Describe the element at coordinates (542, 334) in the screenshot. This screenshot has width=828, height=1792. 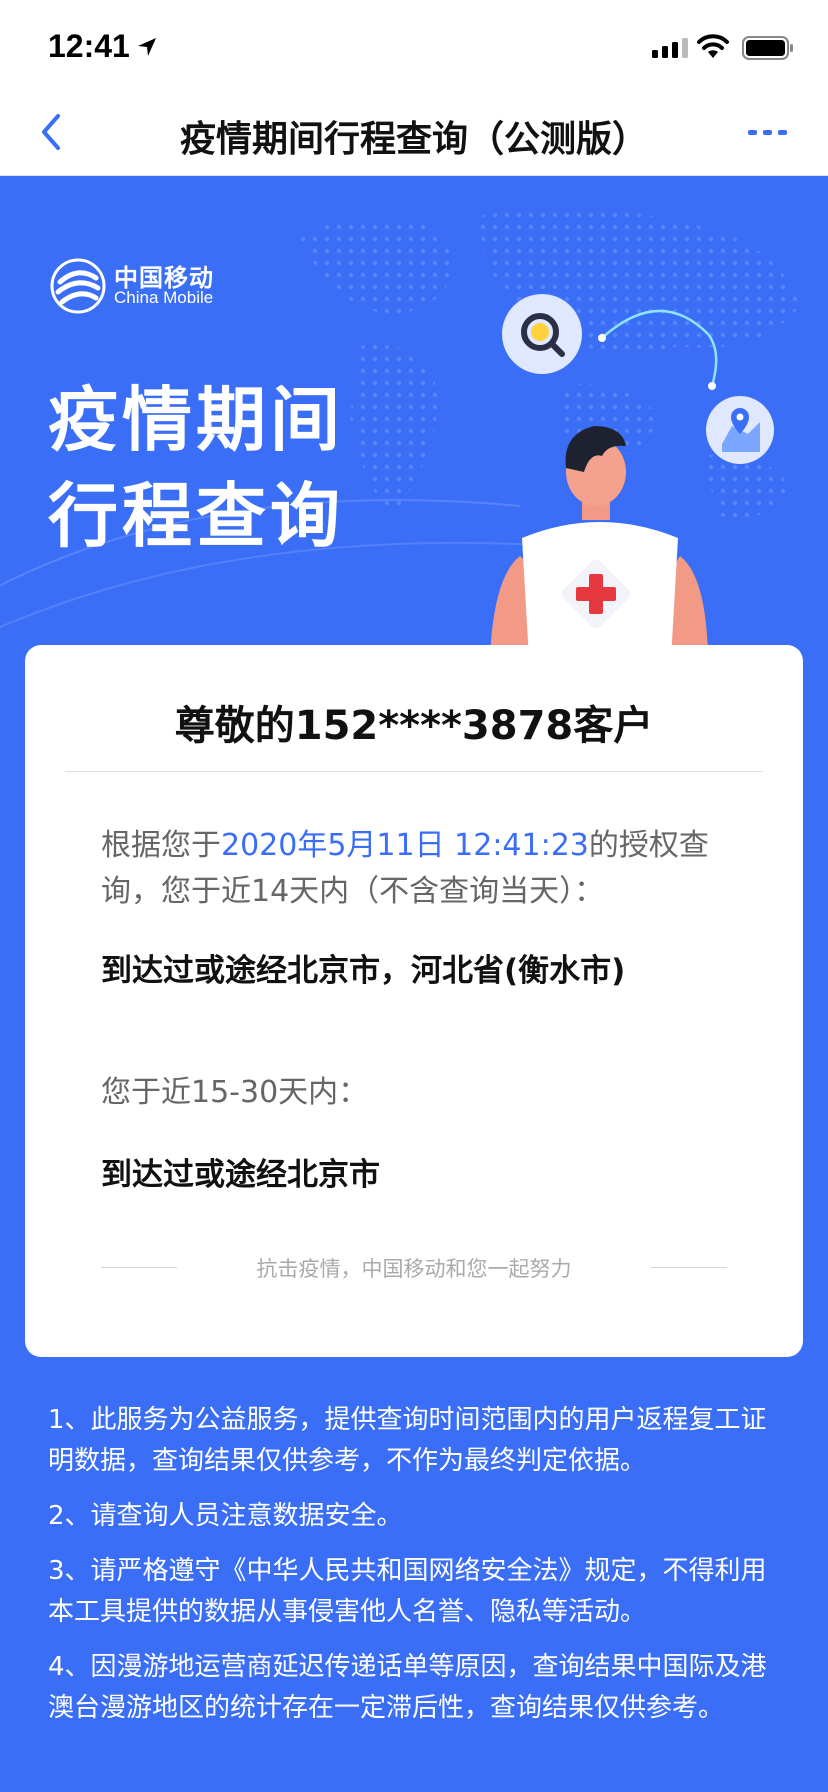
I see `search-bubble-icon` at that location.